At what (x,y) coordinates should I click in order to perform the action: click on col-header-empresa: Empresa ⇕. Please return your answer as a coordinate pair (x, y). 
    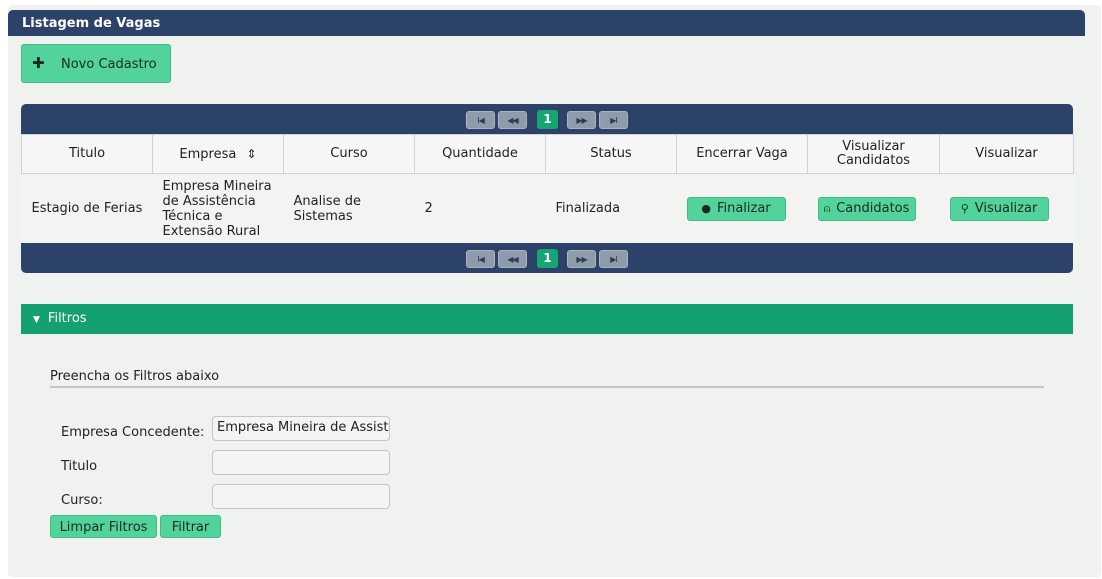
    Looking at the image, I should click on (218, 154).